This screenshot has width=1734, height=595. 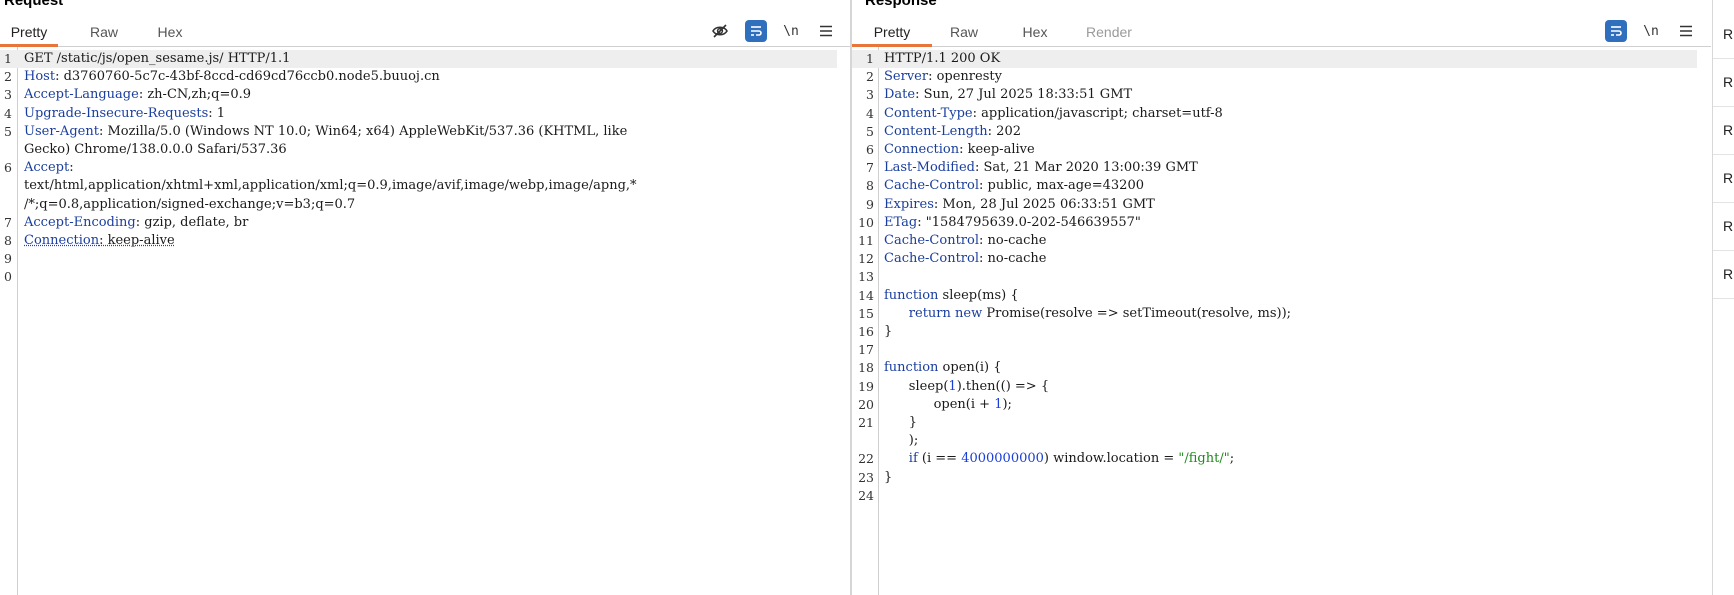 What do you see at coordinates (1274, 205) in the screenshot?
I see `code-line: 9 Expires: Mon, 28 Jul 2025 06:33:51 GMT` at bounding box center [1274, 205].